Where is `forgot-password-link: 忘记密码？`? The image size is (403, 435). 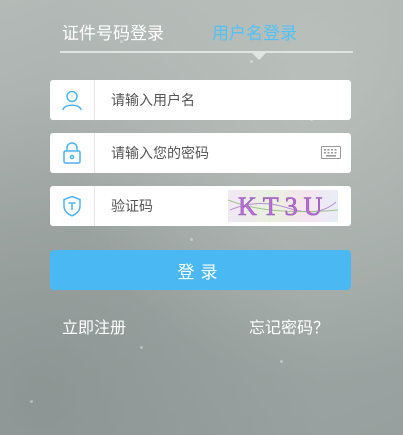 forgot-password-link: 忘记密码？ is located at coordinates (289, 326).